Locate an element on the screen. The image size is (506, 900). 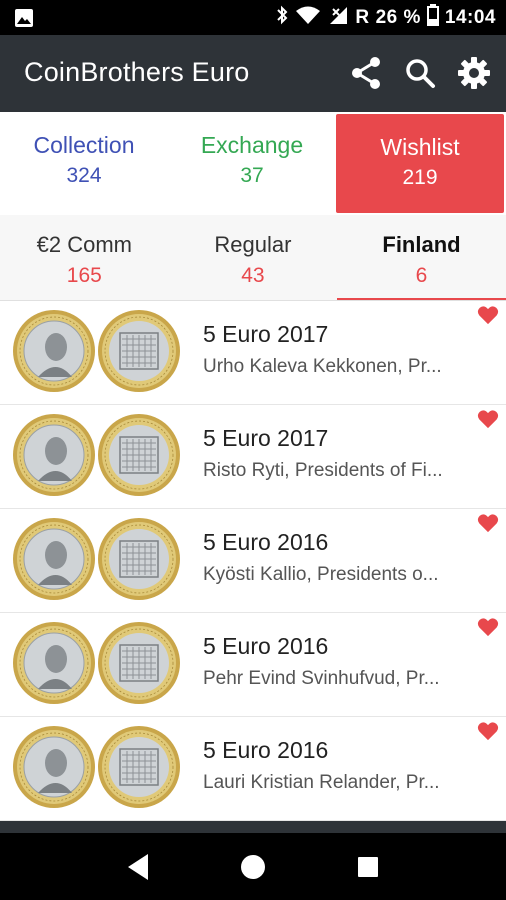
recents-icon is located at coordinates (368, 866).